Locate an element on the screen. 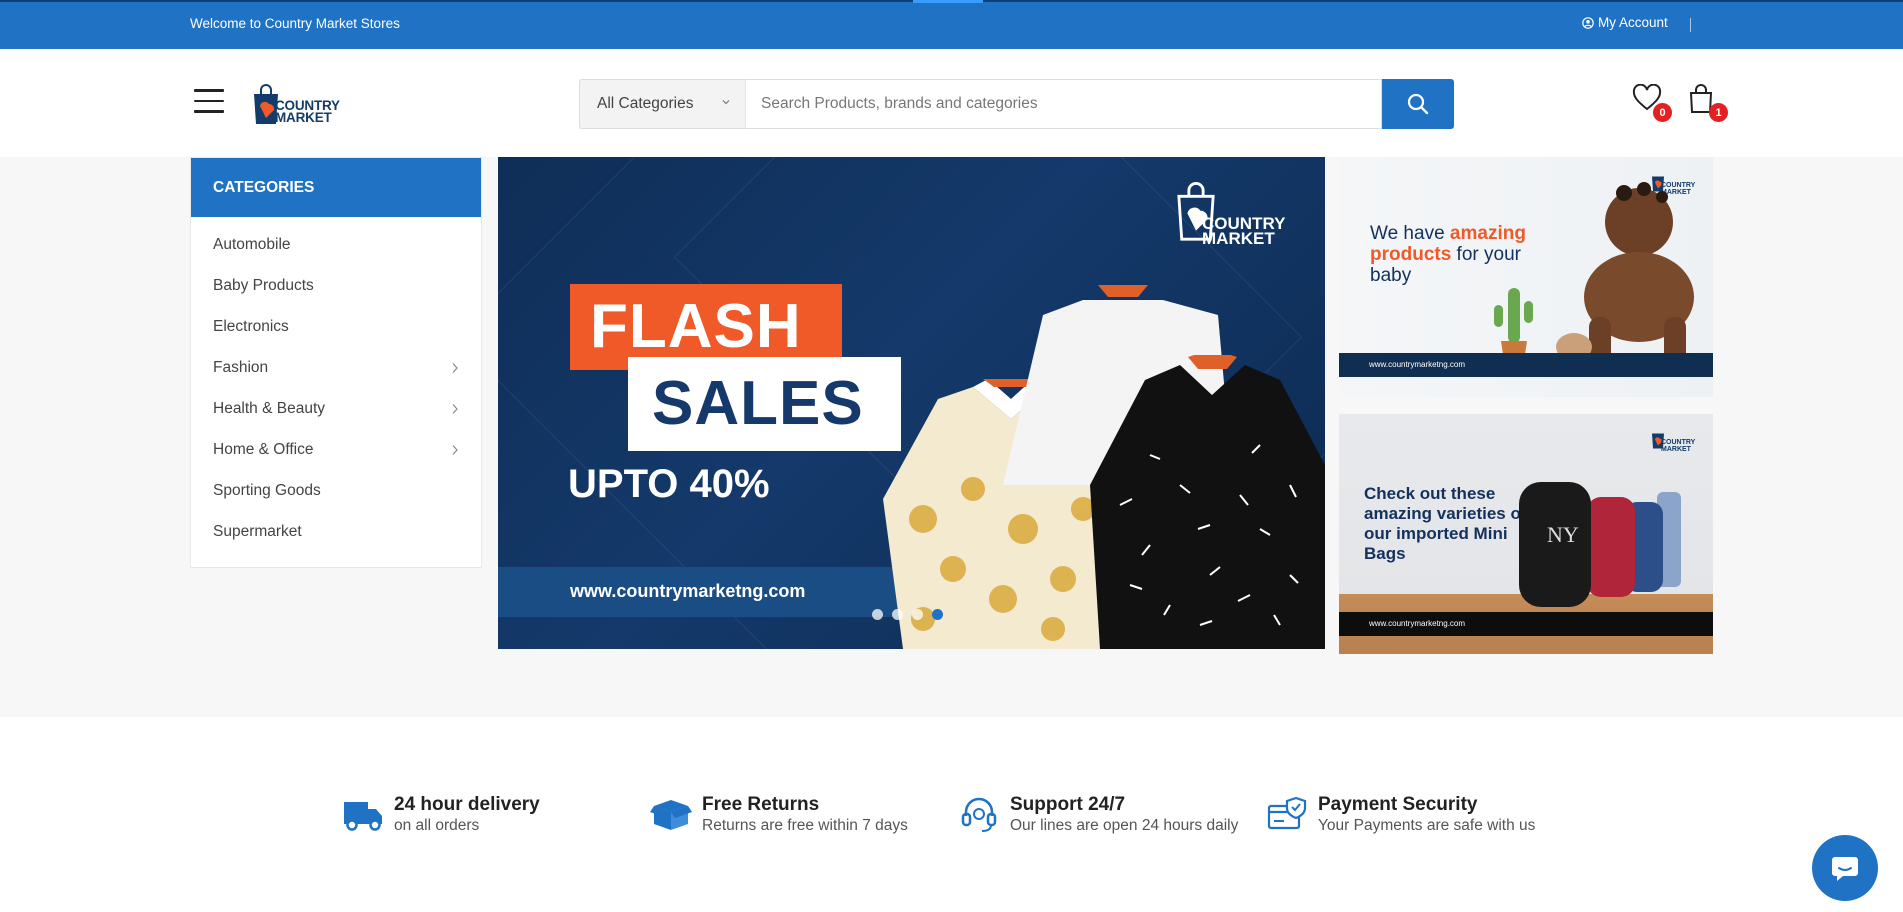 The width and height of the screenshot is (1903, 912). banner-logo-line2: MARKET is located at coordinates (1676, 449).